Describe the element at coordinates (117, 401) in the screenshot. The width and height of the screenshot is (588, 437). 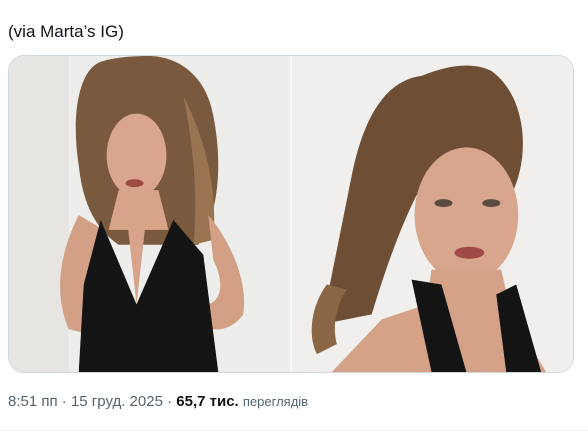
I see `post-date-link: 15 груд. 2025` at that location.